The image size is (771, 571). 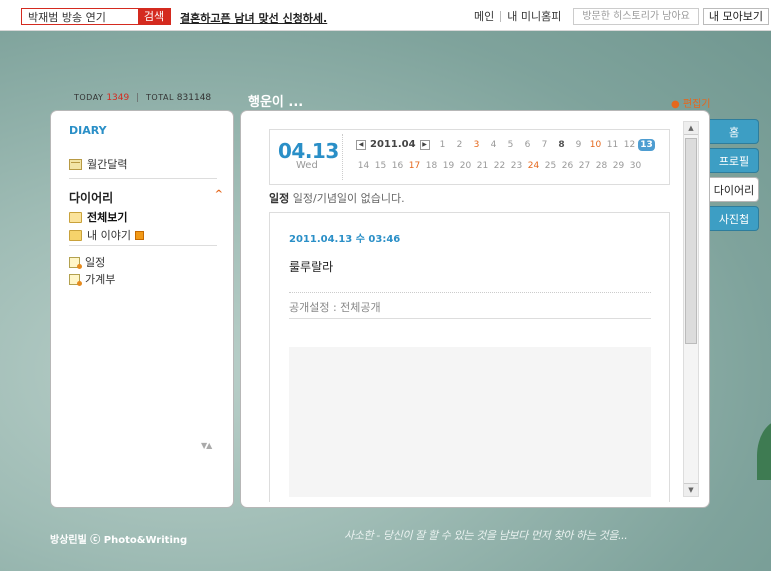 What do you see at coordinates (119, 540) in the screenshot?
I see `footer-owner: 방상린빌 ⓒ Photo&Writing` at bounding box center [119, 540].